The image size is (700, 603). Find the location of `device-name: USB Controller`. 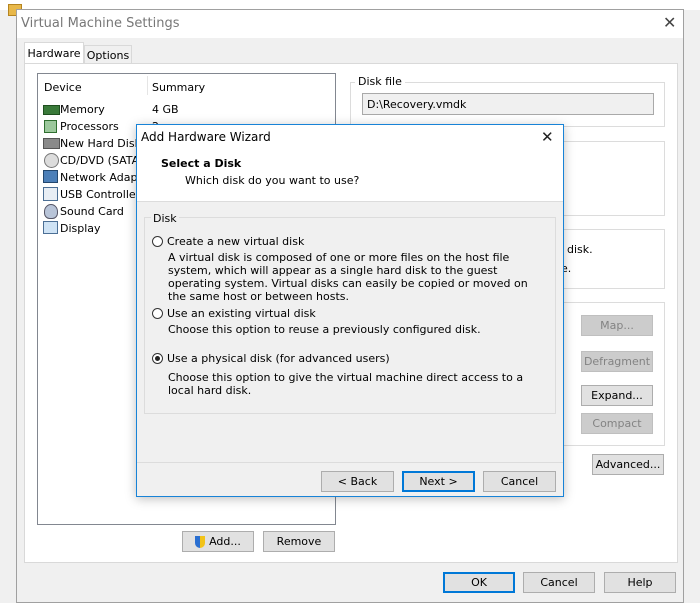

device-name: USB Controller is located at coordinates (100, 194).